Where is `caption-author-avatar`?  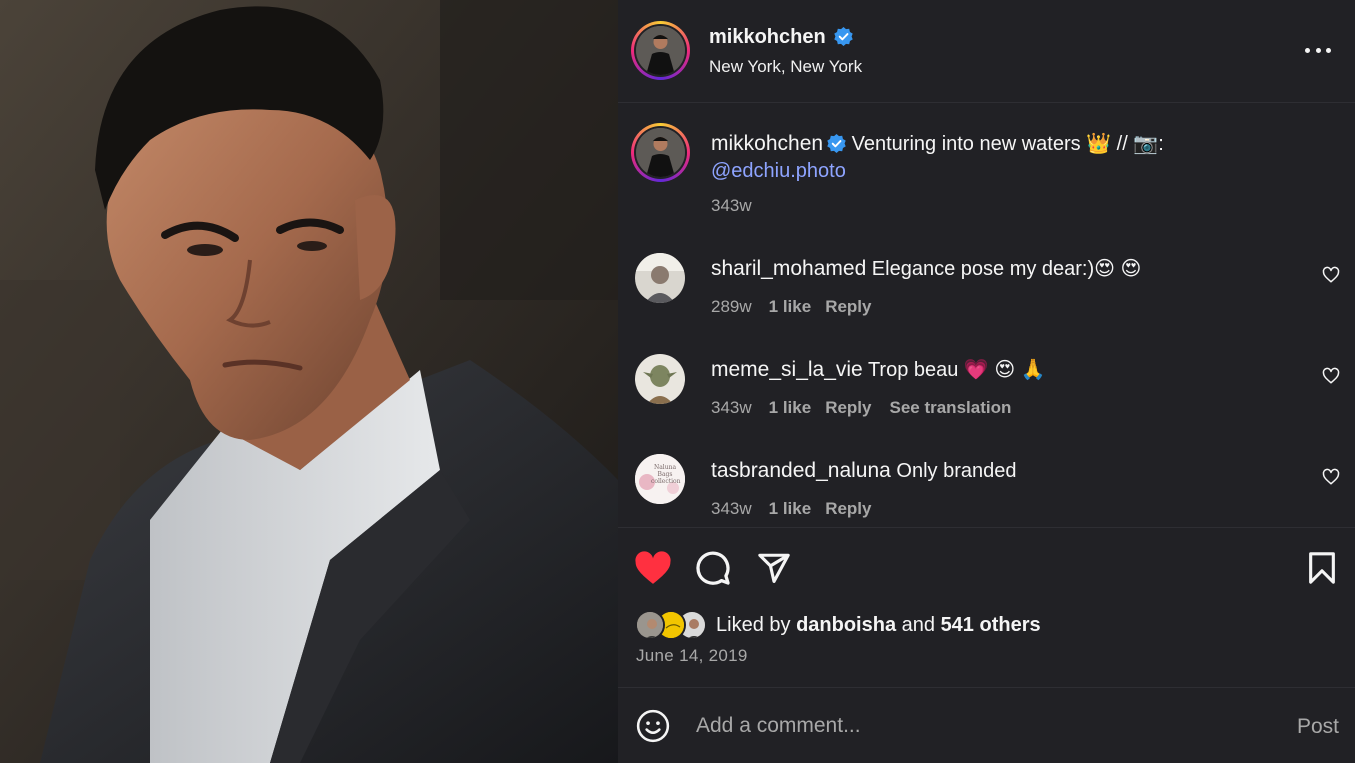
caption-author-avatar is located at coordinates (660, 152).